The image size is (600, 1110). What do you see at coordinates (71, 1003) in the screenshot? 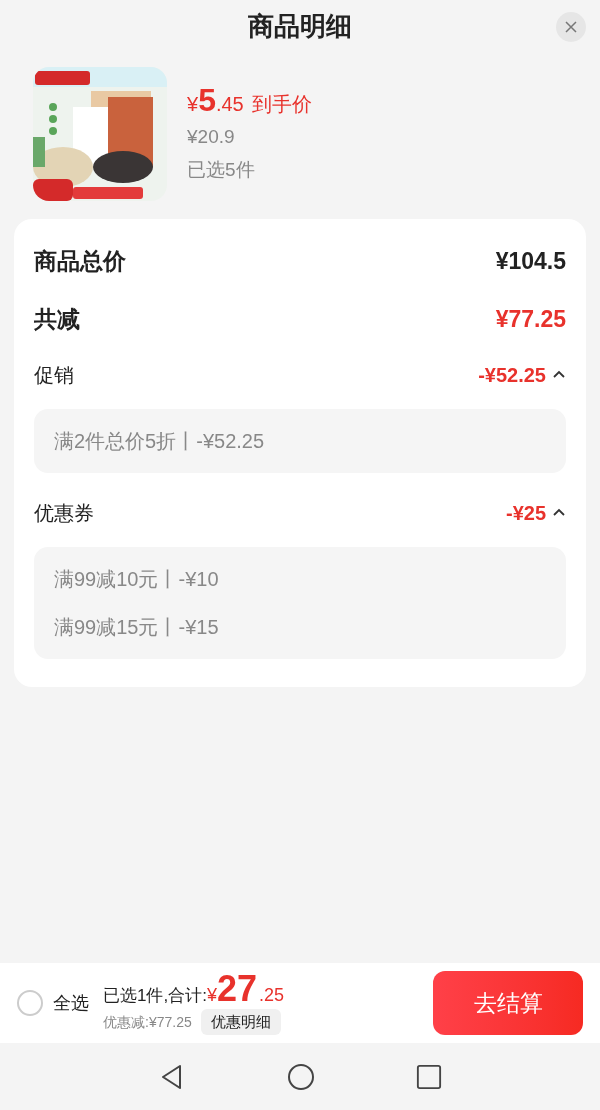
I see `select-all-label: 全选` at bounding box center [71, 1003].